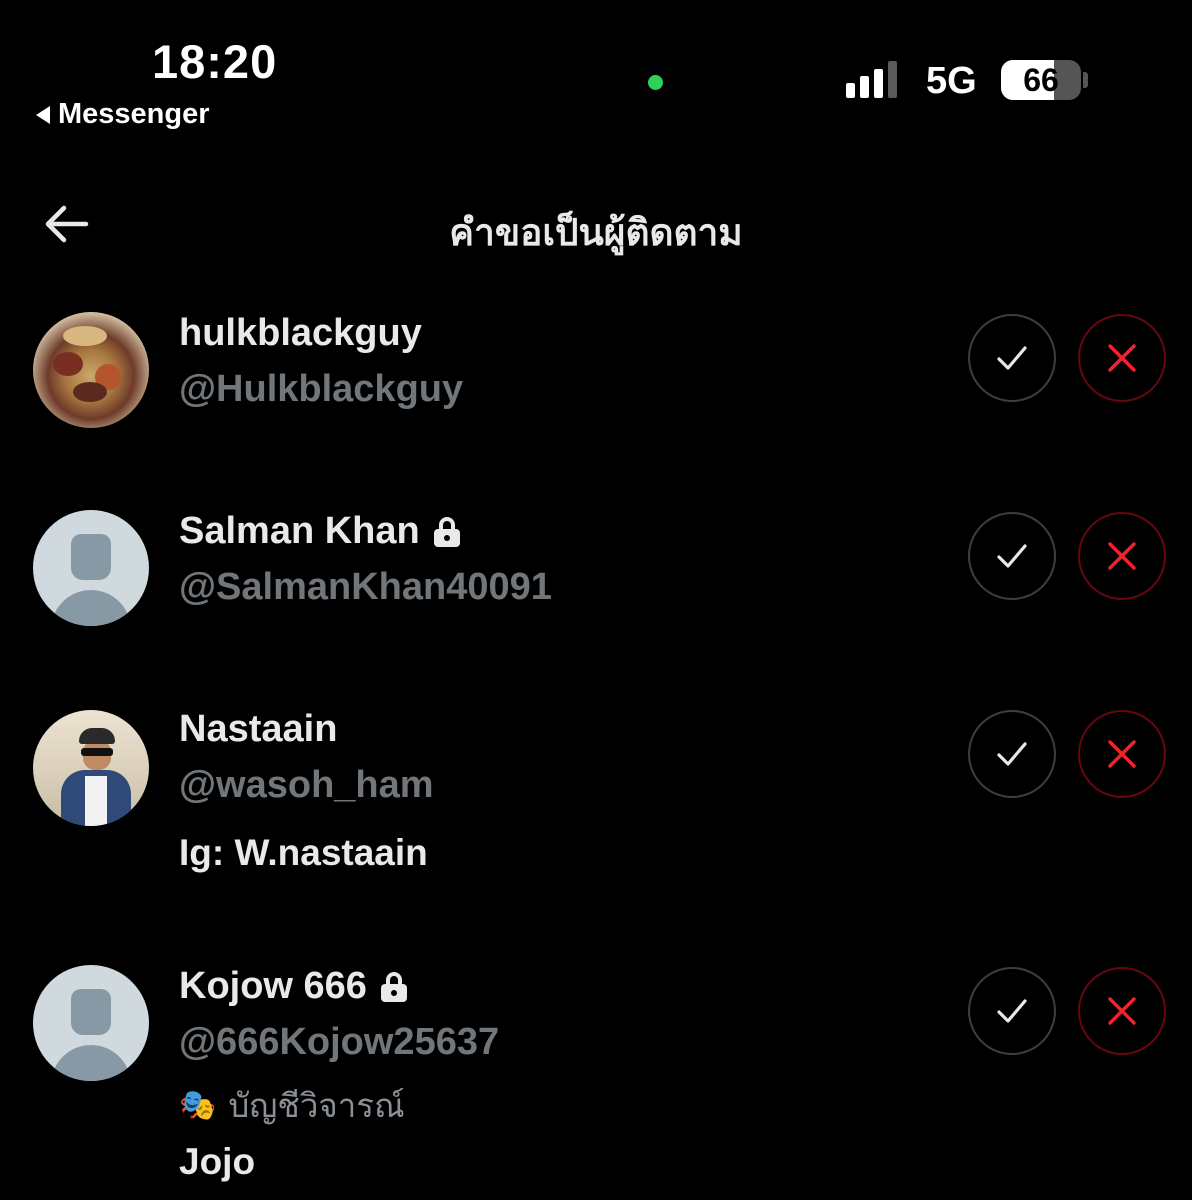 Image resolution: width=1192 pixels, height=1200 pixels. What do you see at coordinates (134, 114) in the screenshot?
I see `return-app-label: Messenger` at bounding box center [134, 114].